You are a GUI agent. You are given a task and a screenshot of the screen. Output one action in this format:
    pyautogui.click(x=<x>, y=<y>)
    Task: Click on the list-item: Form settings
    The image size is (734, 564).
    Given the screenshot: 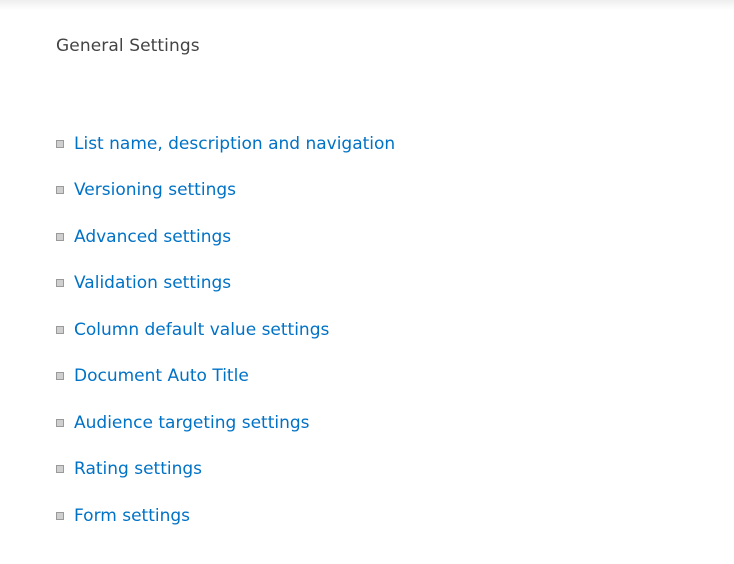 What is the action you would take?
    pyautogui.click(x=225, y=515)
    